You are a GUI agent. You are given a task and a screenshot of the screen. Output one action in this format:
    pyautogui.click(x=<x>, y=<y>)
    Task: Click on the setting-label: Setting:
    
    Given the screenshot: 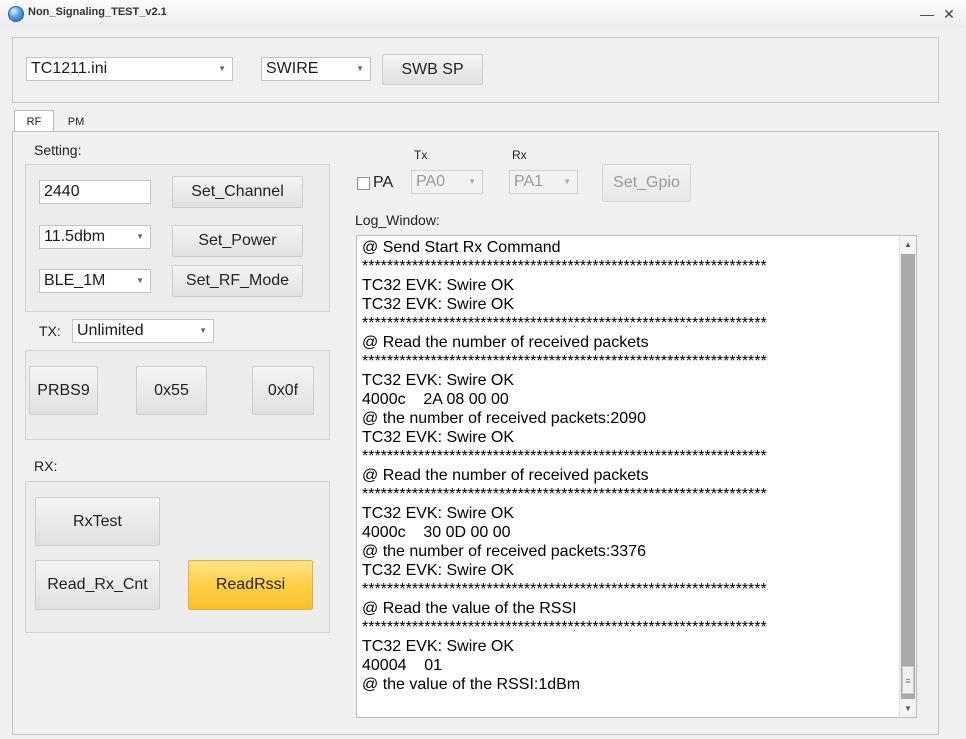 What is the action you would take?
    pyautogui.click(x=58, y=150)
    